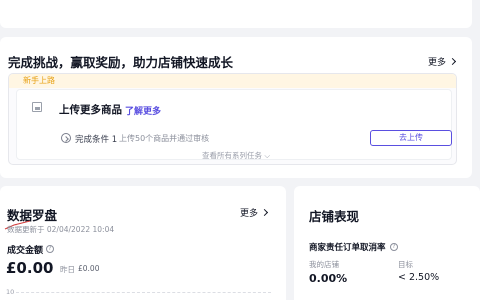 The height and width of the screenshot is (300, 480). I want to click on view-all-tasks-link: 查看所有系列任务 ⌵, so click(236, 155).